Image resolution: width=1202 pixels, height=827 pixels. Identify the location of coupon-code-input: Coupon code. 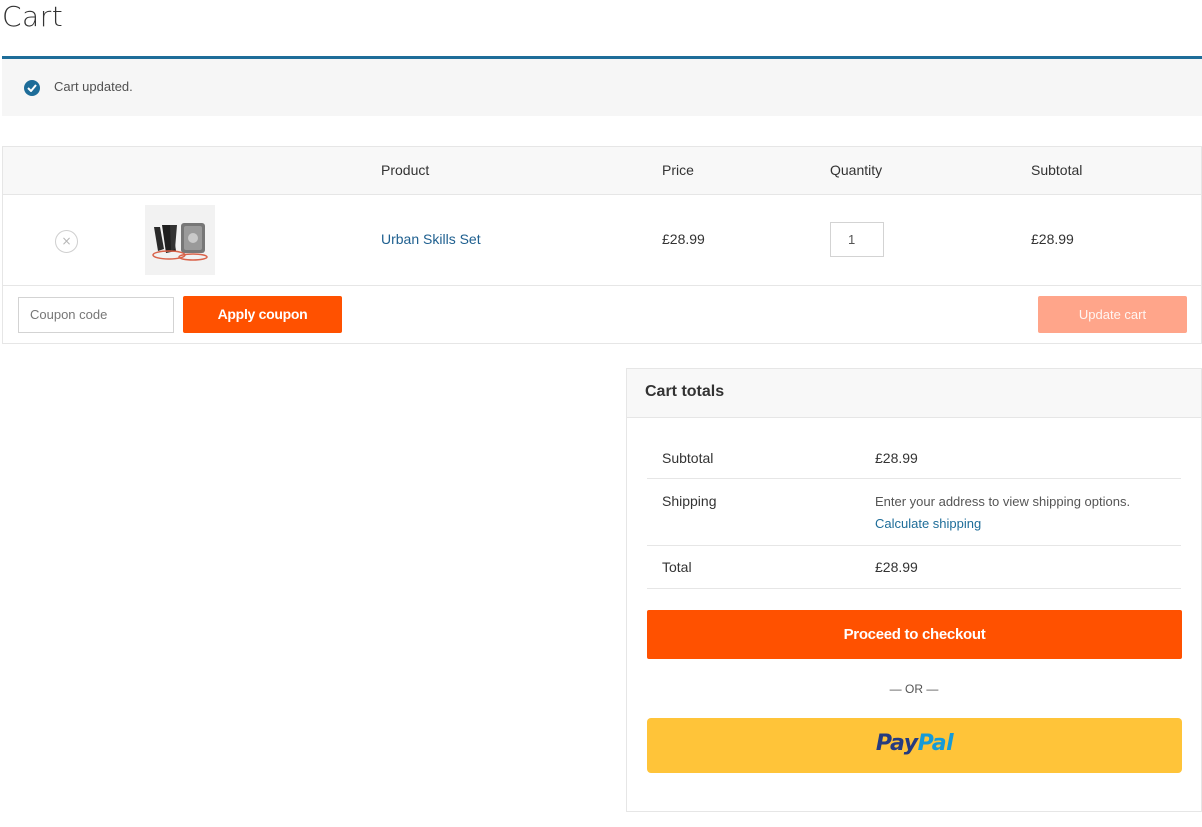
(96, 315).